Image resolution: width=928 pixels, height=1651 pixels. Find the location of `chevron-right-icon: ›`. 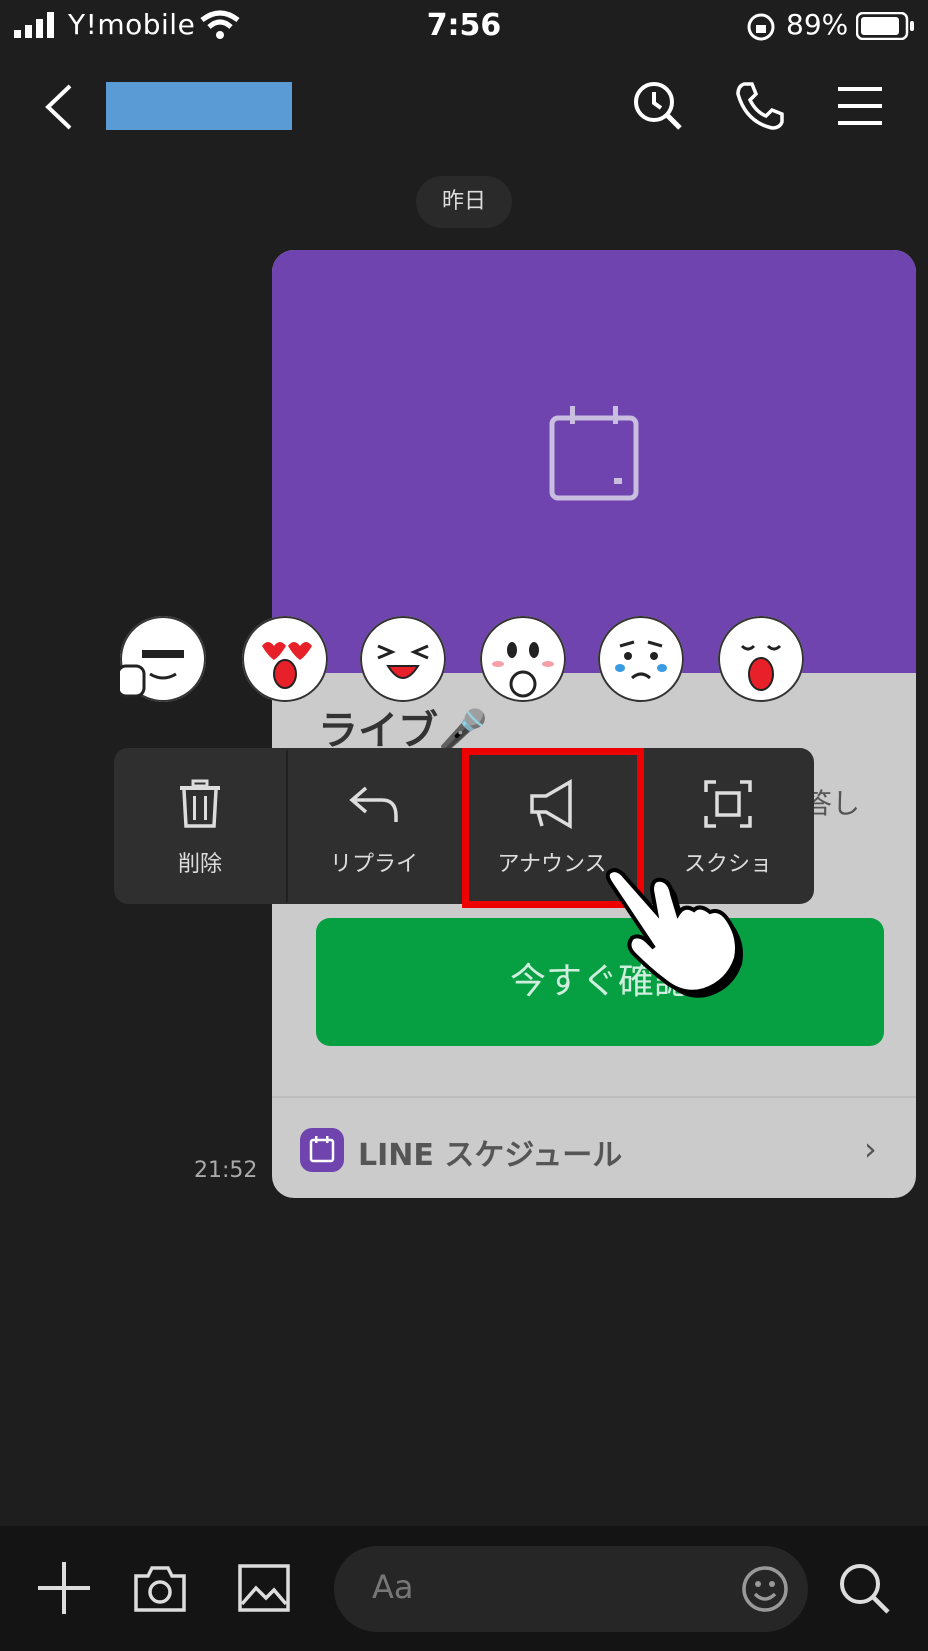

chevron-right-icon: › is located at coordinates (870, 1149).